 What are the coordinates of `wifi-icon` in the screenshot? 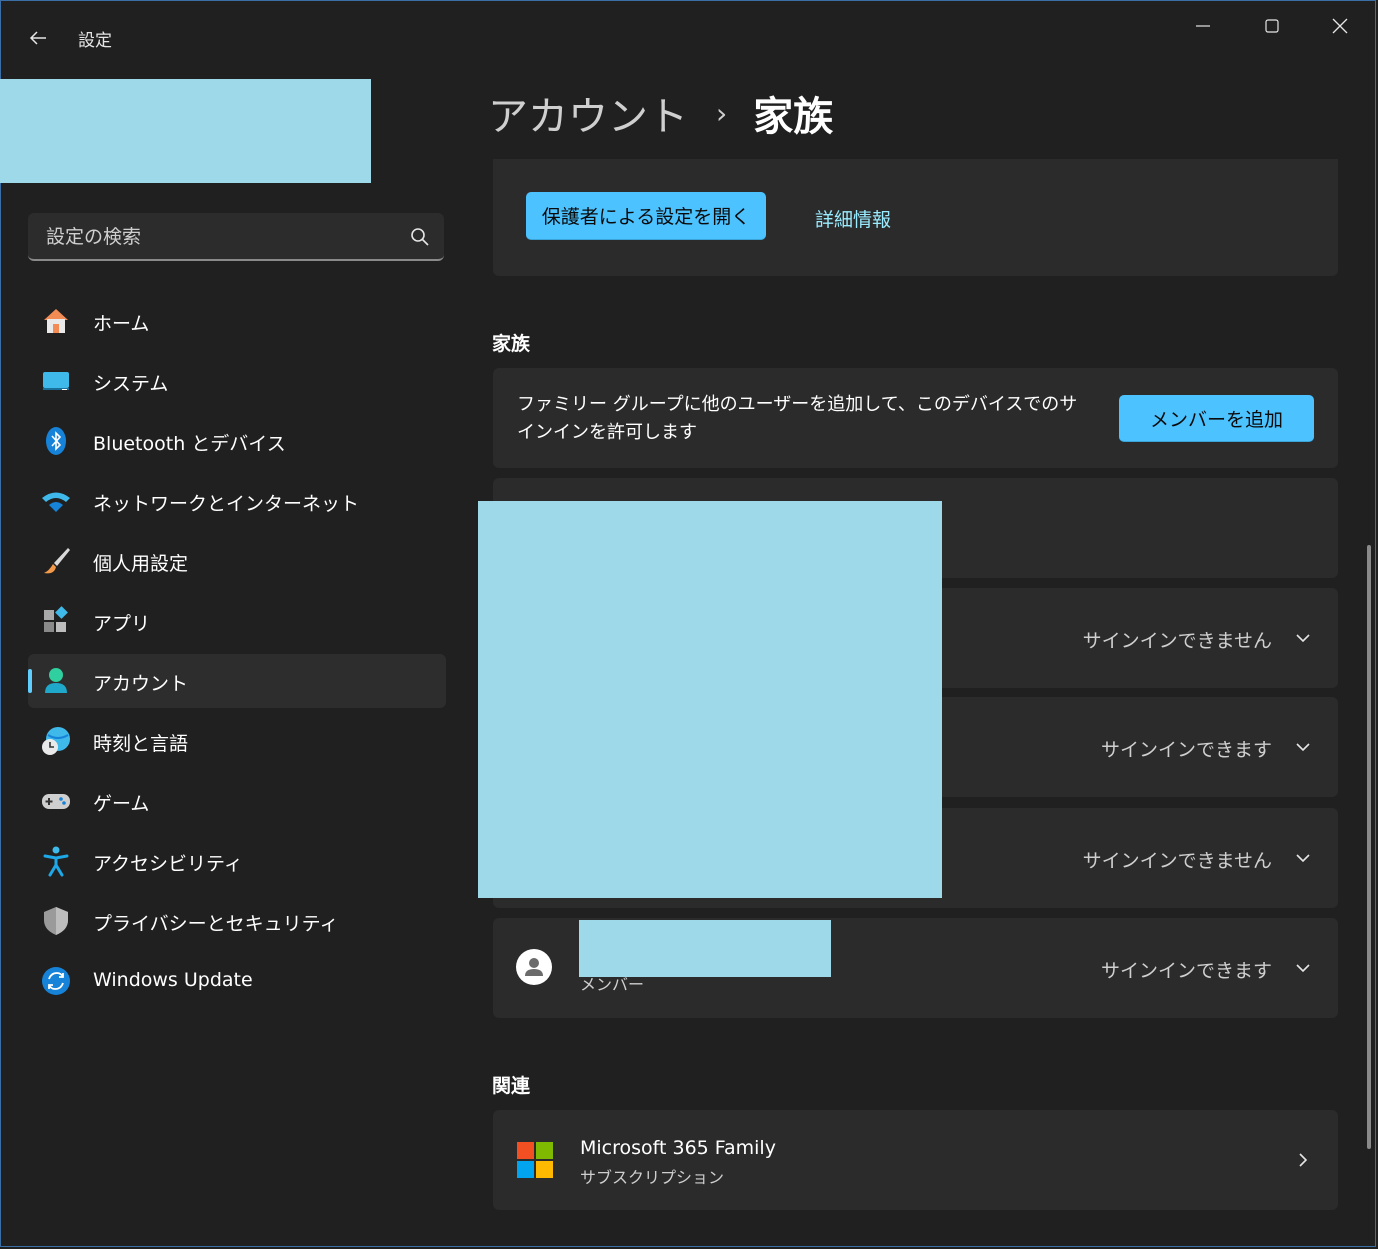 It's located at (56, 502).